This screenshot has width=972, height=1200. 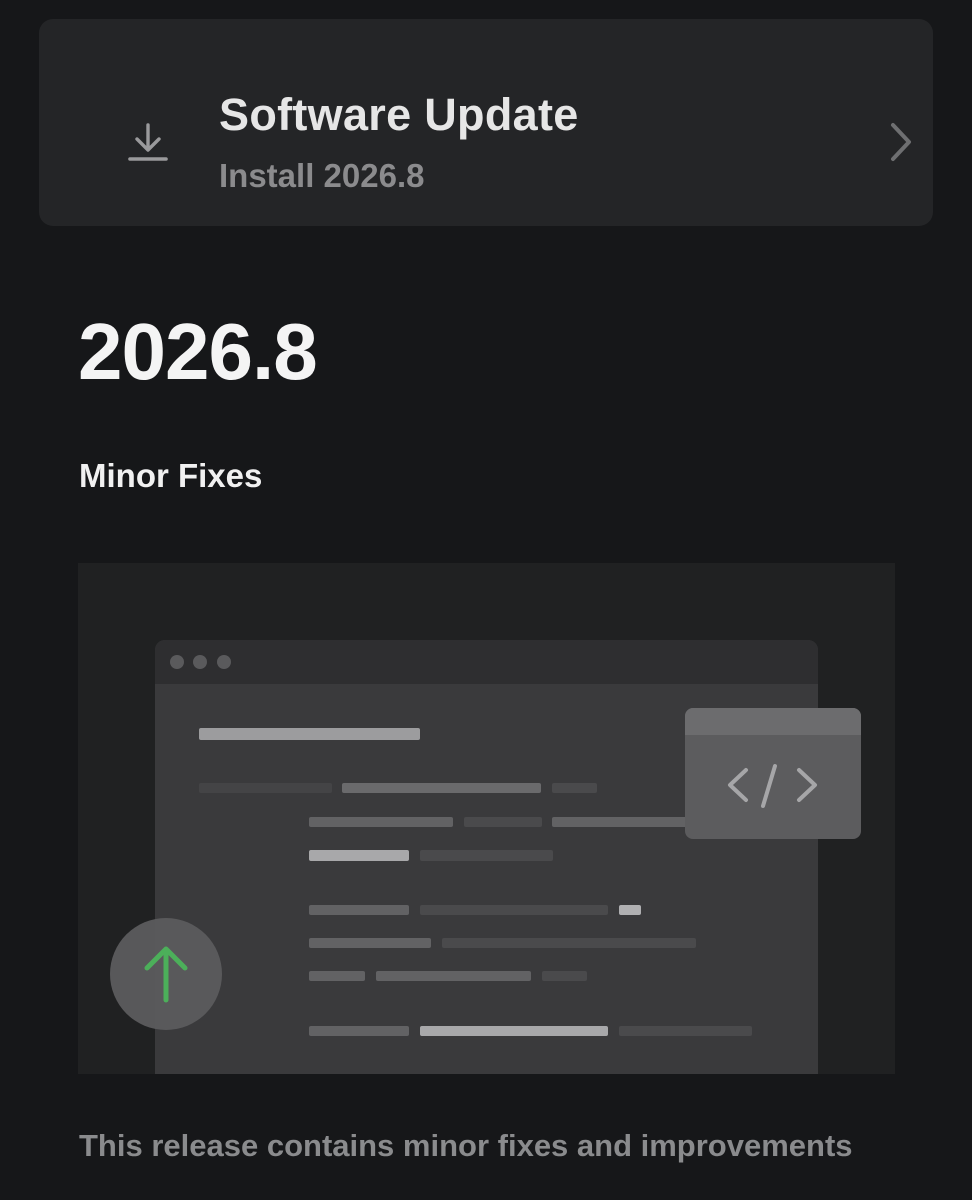 What do you see at coordinates (901, 142) in the screenshot?
I see `chevron-right-icon` at bounding box center [901, 142].